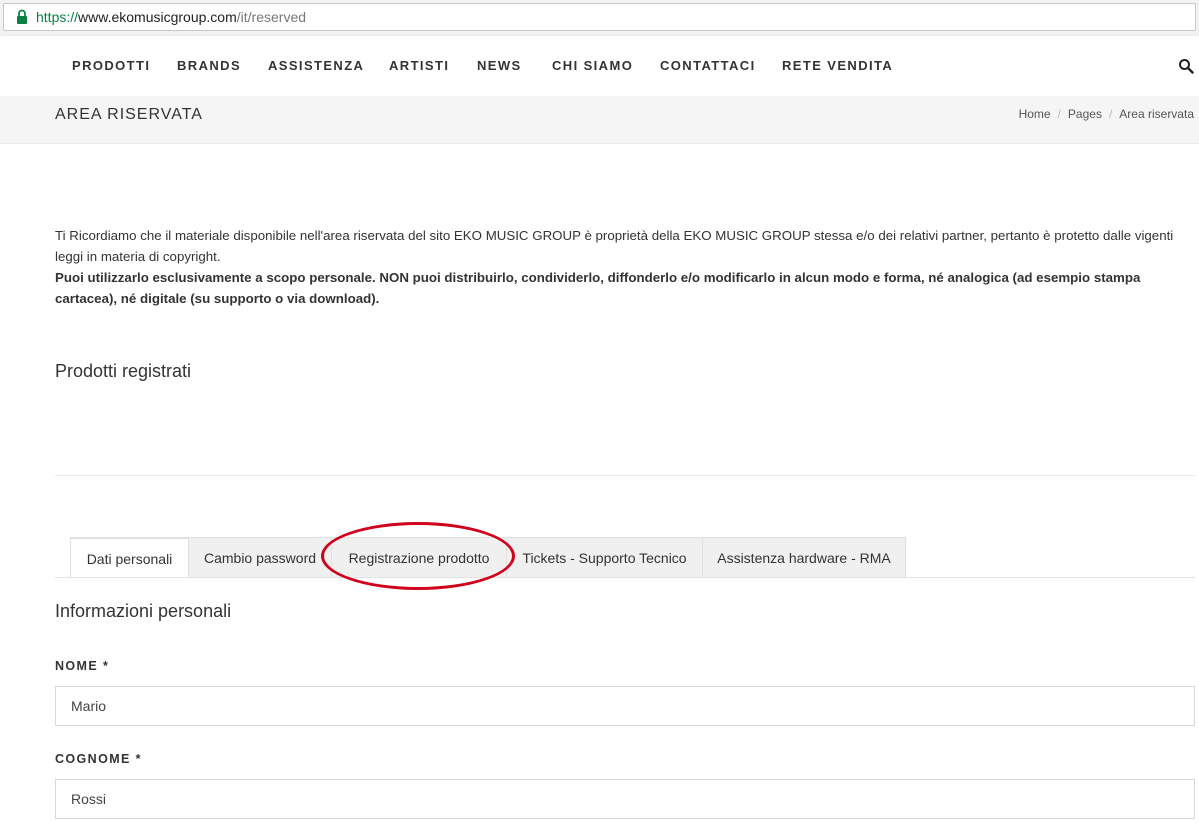  I want to click on breadcrumb: Home / Pages / Area riservata, so click(1106, 114).